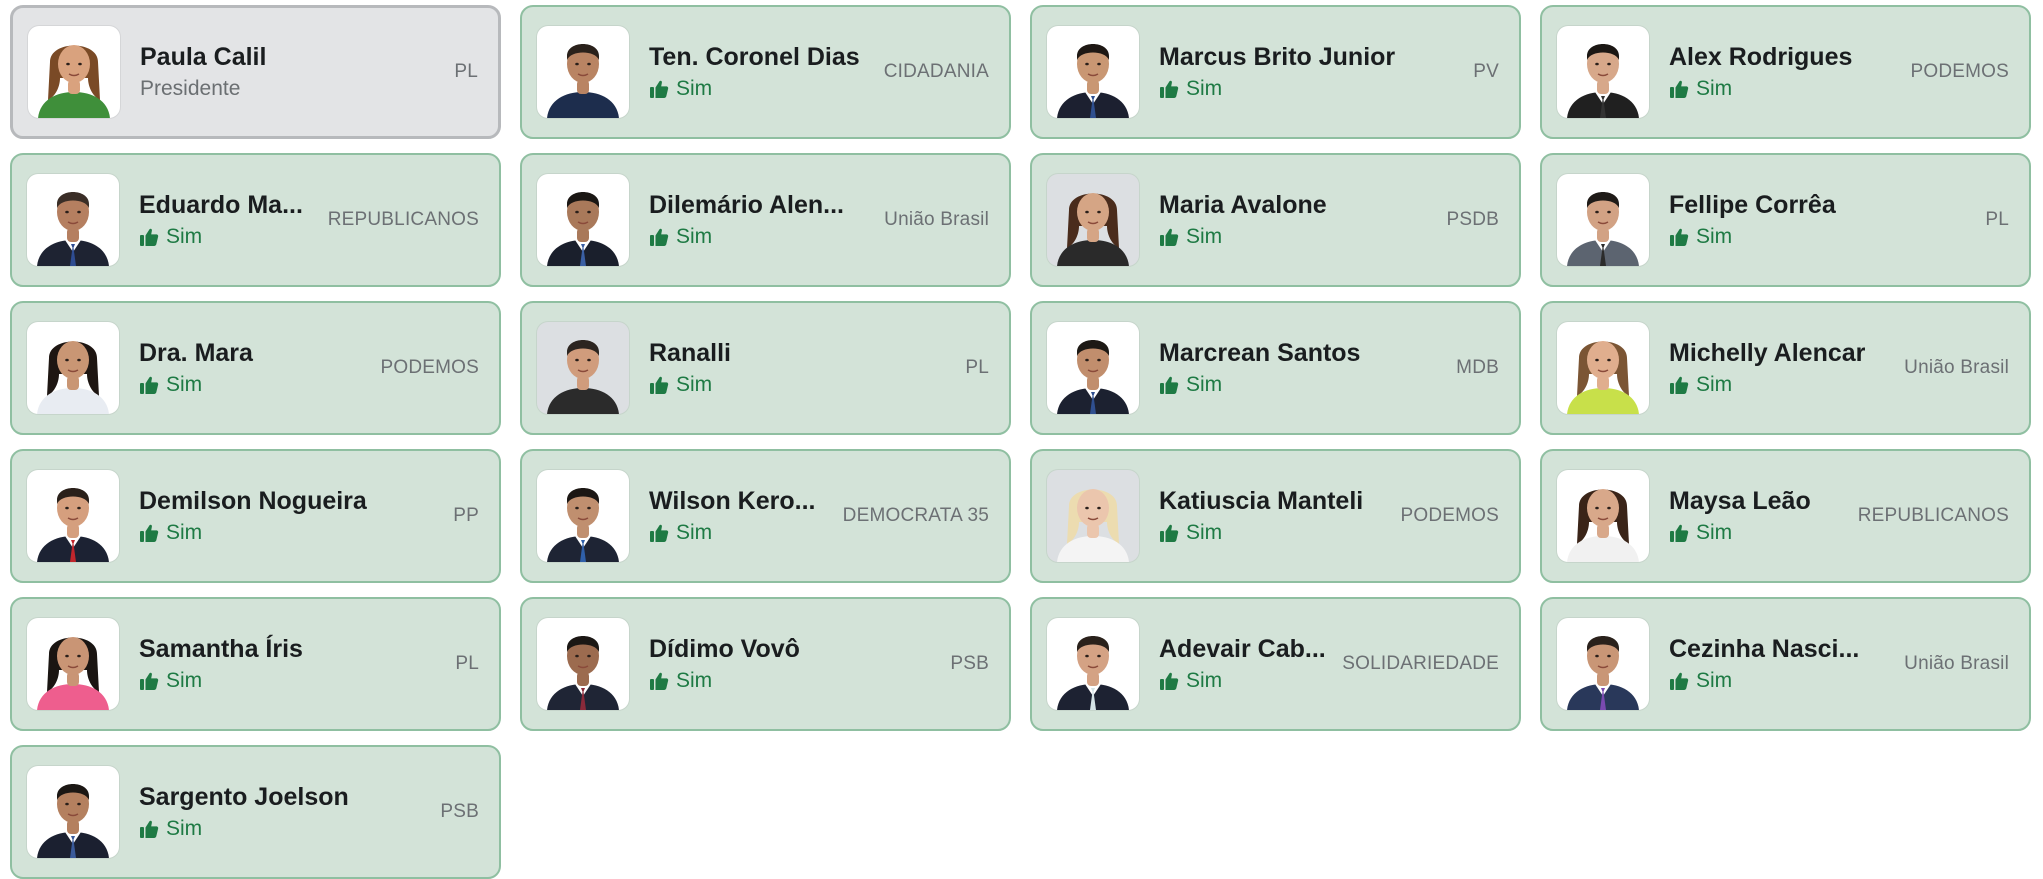  What do you see at coordinates (429, 367) in the screenshot?
I see `party-label: PODEMOS` at bounding box center [429, 367].